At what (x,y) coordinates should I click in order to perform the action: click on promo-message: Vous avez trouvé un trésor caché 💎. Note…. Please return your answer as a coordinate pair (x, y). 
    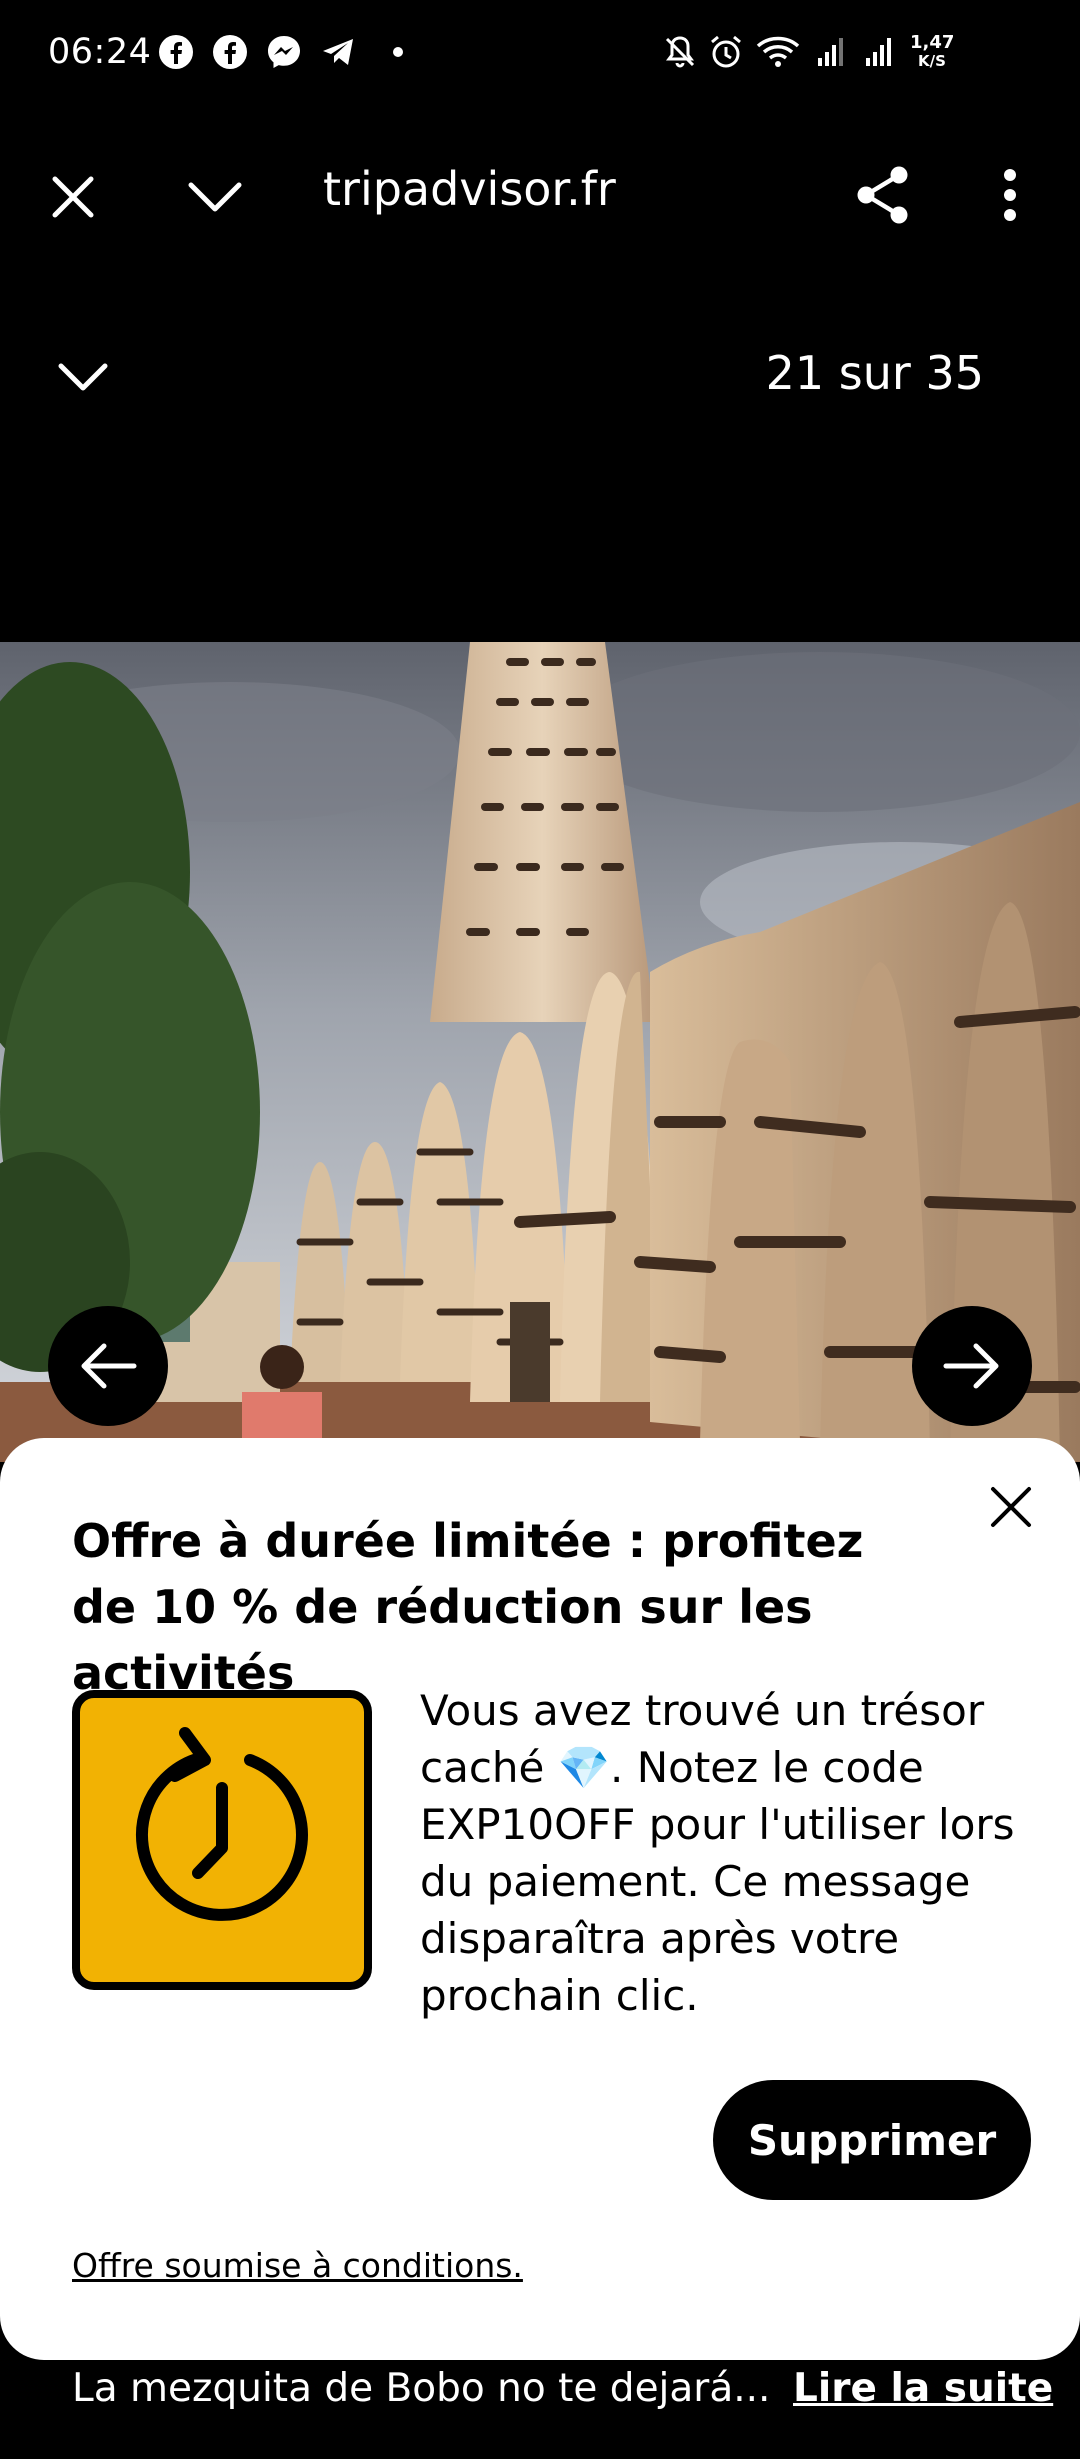
    Looking at the image, I should click on (717, 1853).